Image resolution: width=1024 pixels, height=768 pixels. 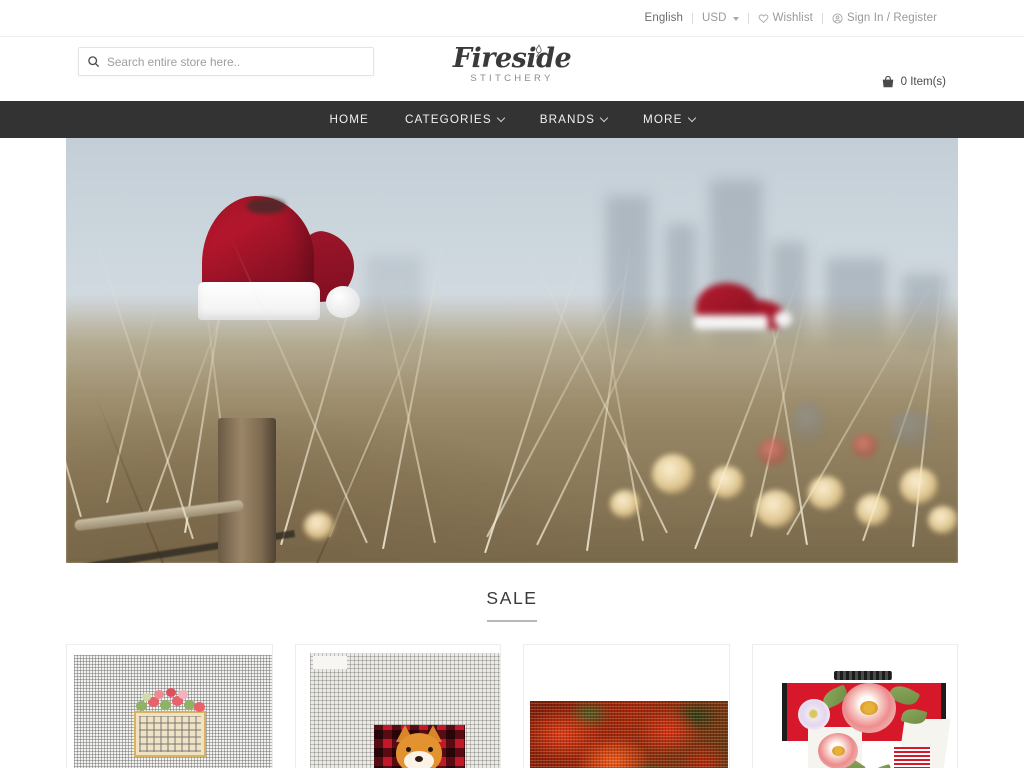 I want to click on flower-cluster, so click(x=170, y=700).